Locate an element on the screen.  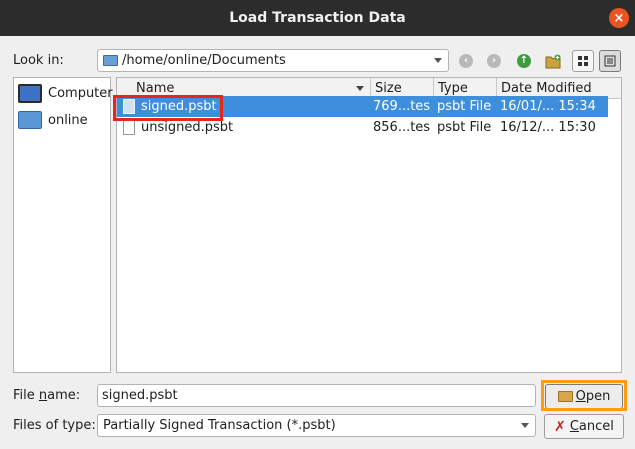
cancel-icon: ✗ is located at coordinates (560, 426).